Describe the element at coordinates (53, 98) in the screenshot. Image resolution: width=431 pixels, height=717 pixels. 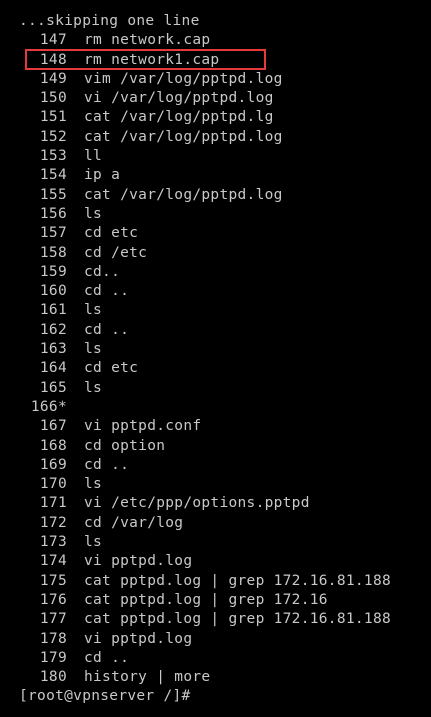
I see `history-entry-number: 150` at that location.